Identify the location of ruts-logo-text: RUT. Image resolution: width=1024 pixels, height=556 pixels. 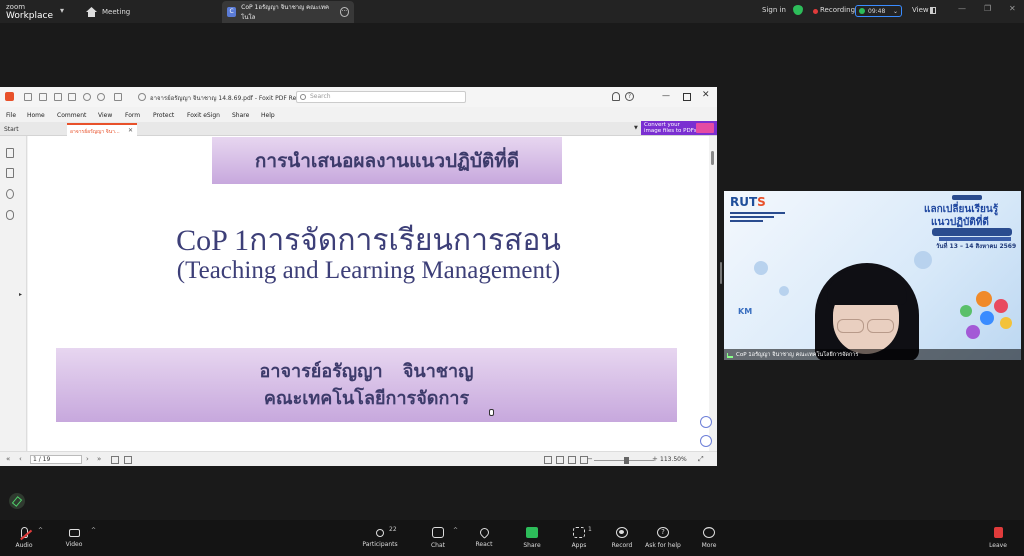
(744, 202).